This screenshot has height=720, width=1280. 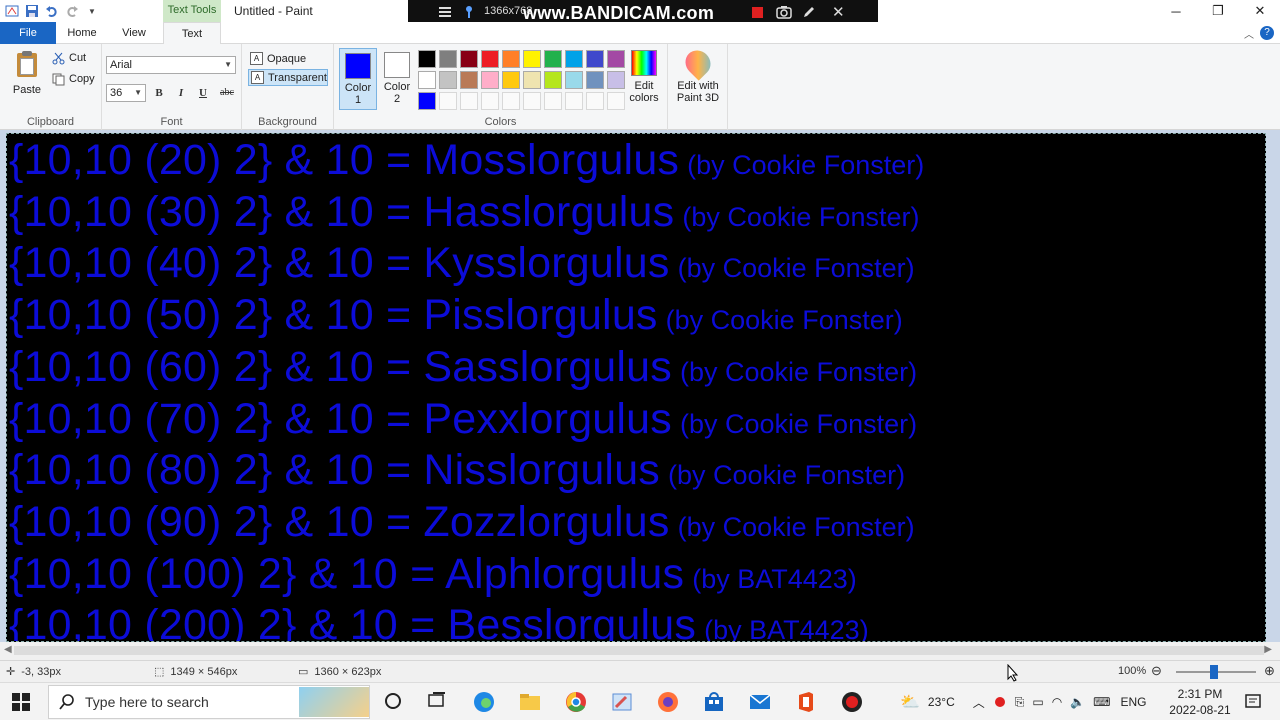 What do you see at coordinates (28, 33) in the screenshot?
I see `tab-file: File` at bounding box center [28, 33].